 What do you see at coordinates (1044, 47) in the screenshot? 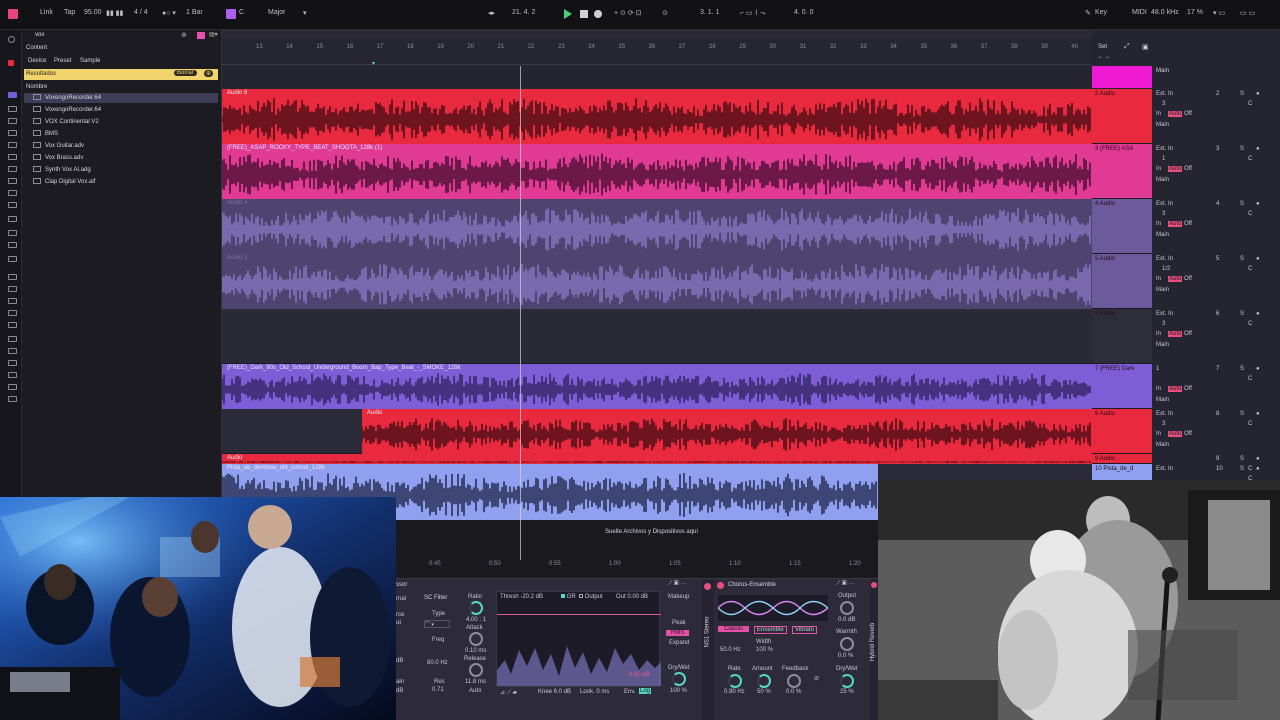
I see `ruler-bar-number: 39` at bounding box center [1044, 47].